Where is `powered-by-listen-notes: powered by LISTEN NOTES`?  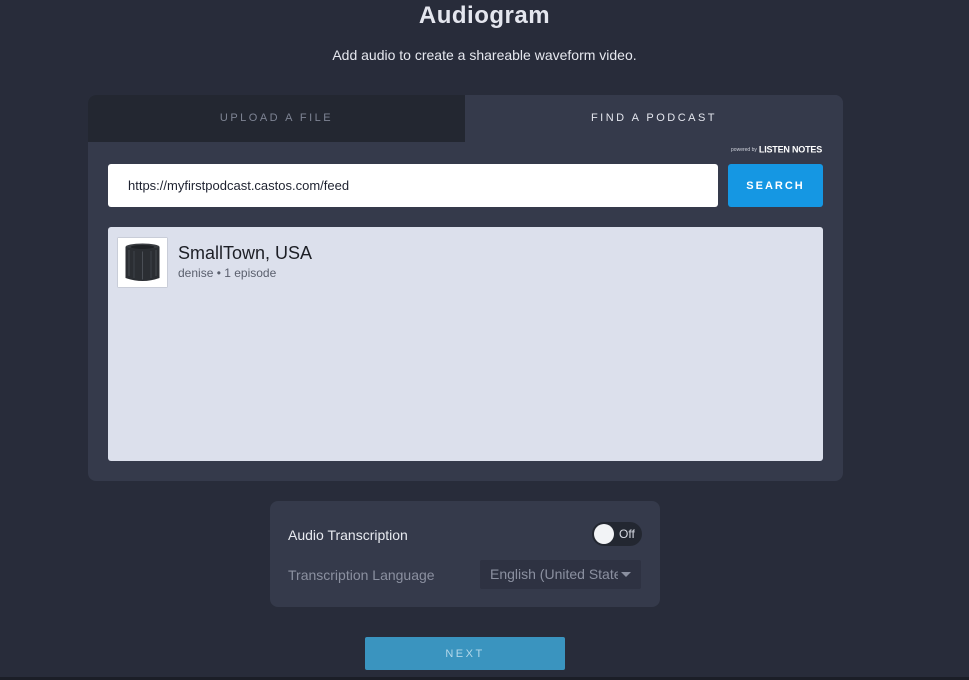
powered-by-listen-notes: powered by LISTEN NOTES is located at coordinates (776, 149).